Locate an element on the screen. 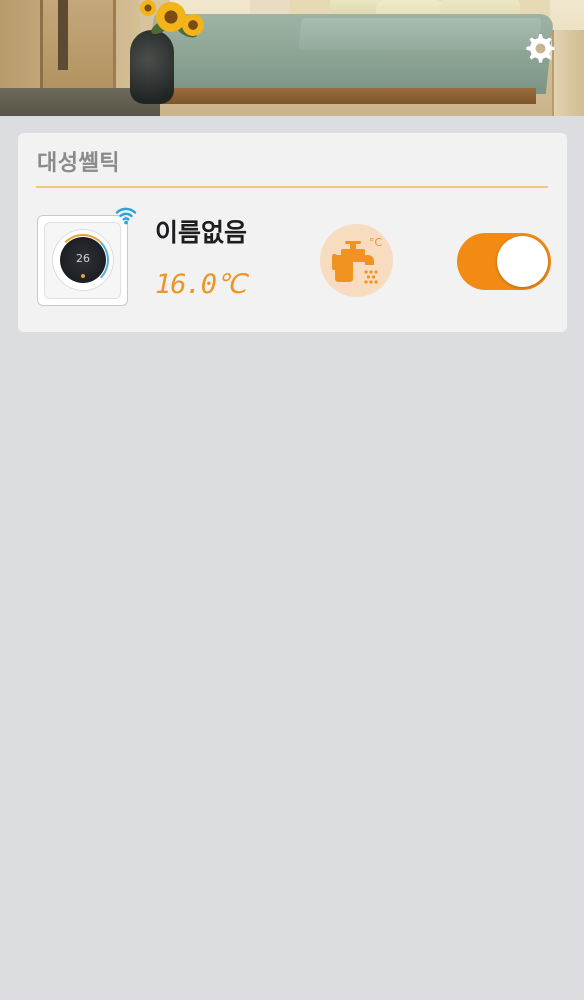 The width and height of the screenshot is (584, 1000). power-toggle is located at coordinates (504, 261).